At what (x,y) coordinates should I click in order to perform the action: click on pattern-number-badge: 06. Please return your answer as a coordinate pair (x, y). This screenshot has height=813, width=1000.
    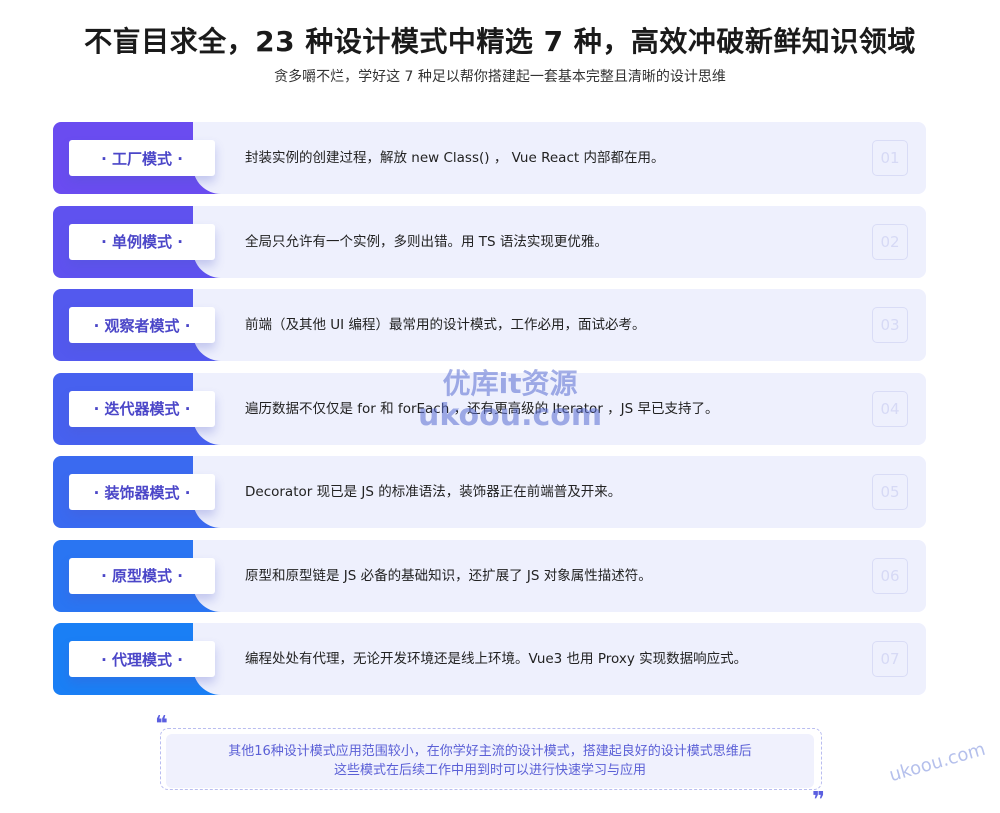
    Looking at the image, I should click on (890, 575).